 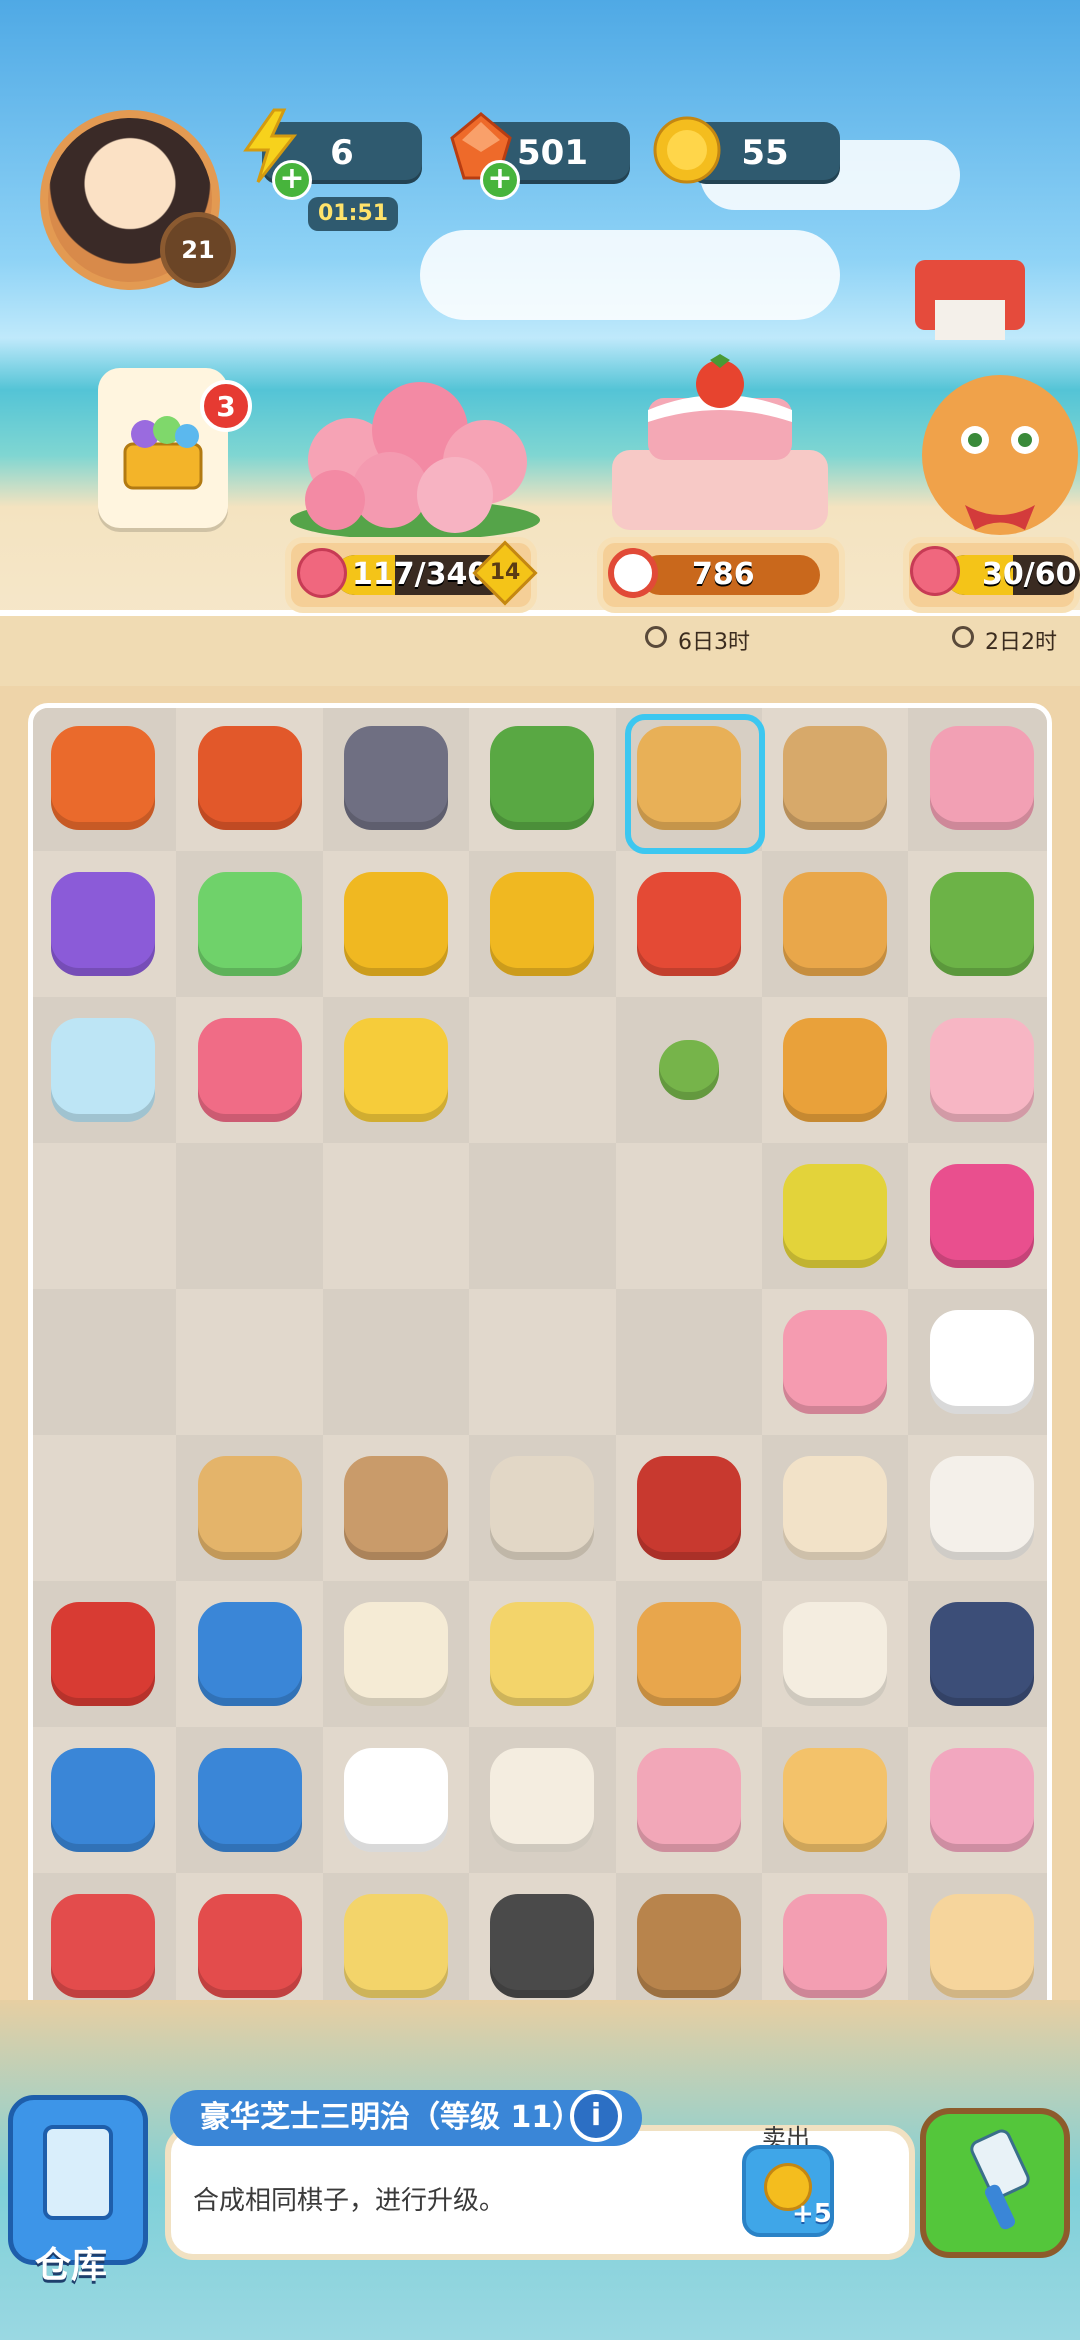 I want to click on cherry-cone-icon, so click(x=835, y=1799).